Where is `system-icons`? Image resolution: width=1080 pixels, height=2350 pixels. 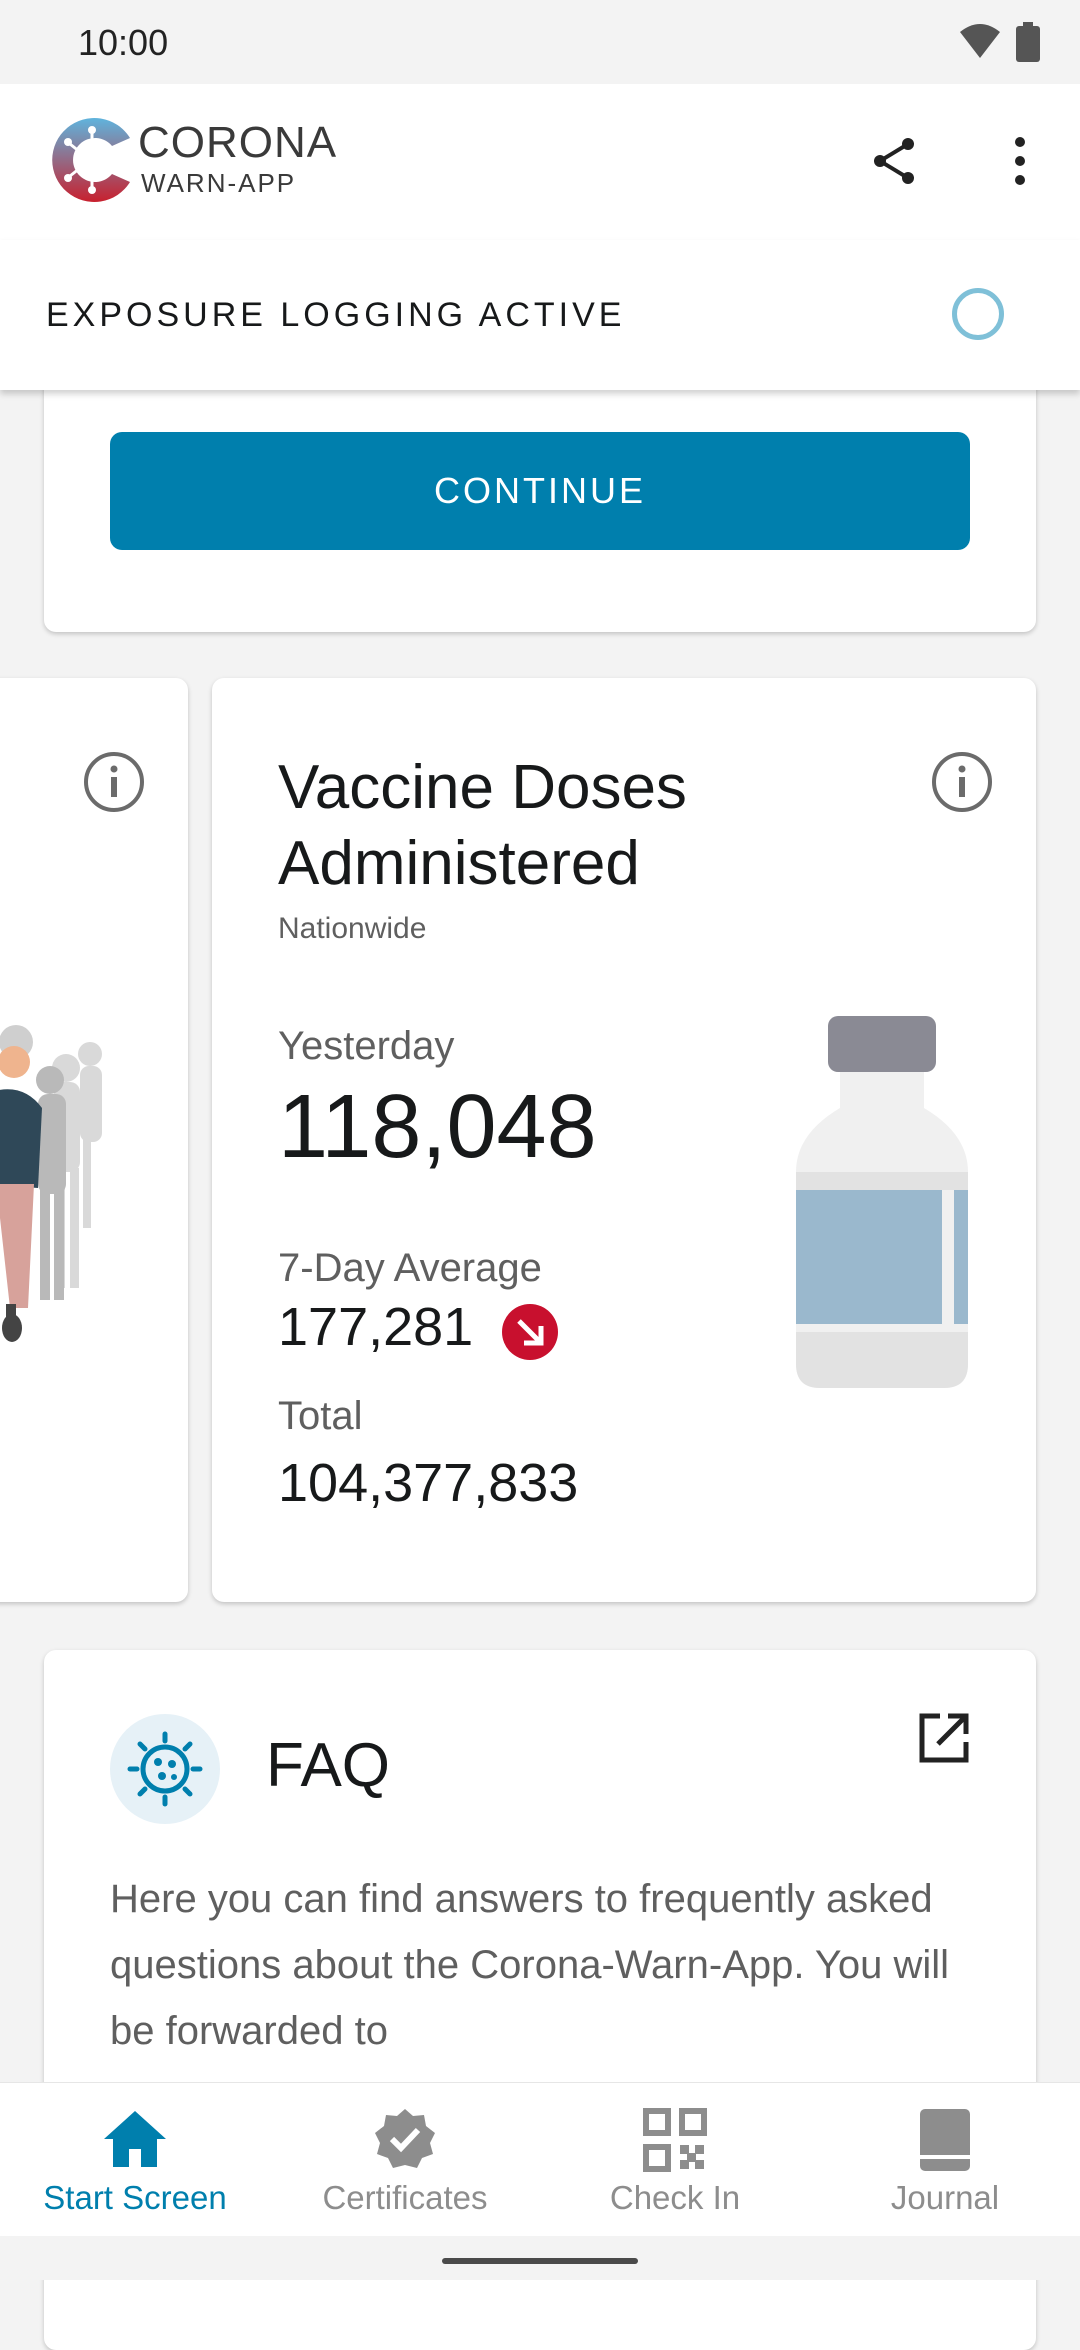
system-icons is located at coordinates (999, 42).